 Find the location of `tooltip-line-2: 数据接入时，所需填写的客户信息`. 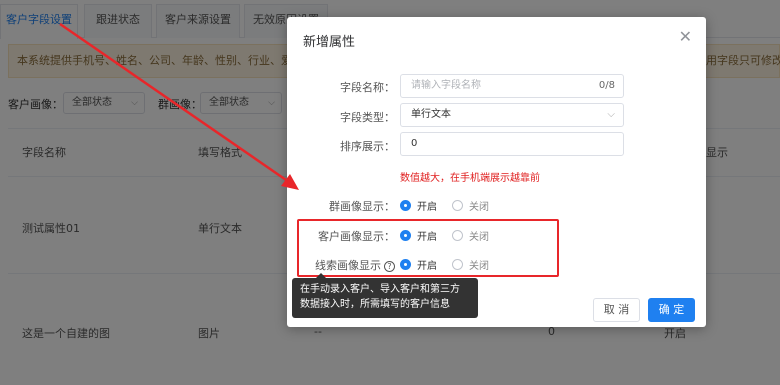

tooltip-line-2: 数据接入时，所需填写的客户信息 is located at coordinates (375, 304).